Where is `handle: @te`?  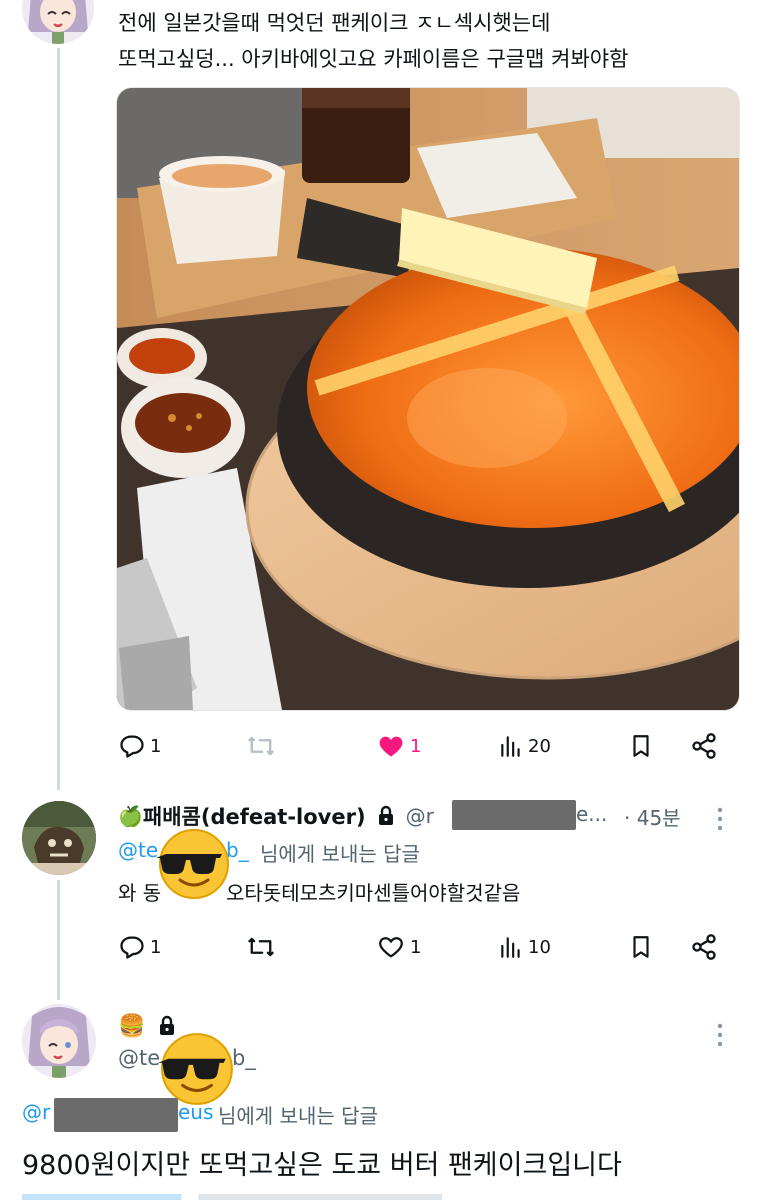 handle: @te is located at coordinates (139, 1058).